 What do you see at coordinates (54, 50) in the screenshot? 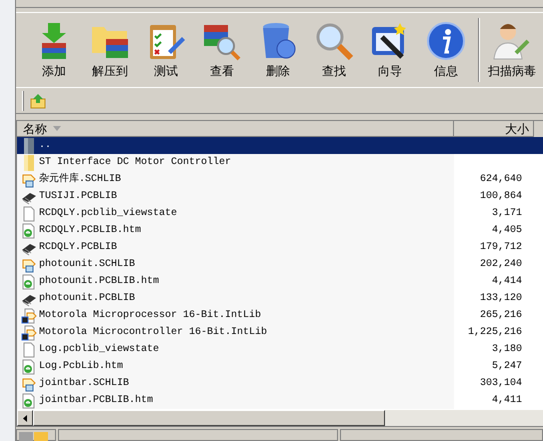
I see `toolbar-button: 添加` at bounding box center [54, 50].